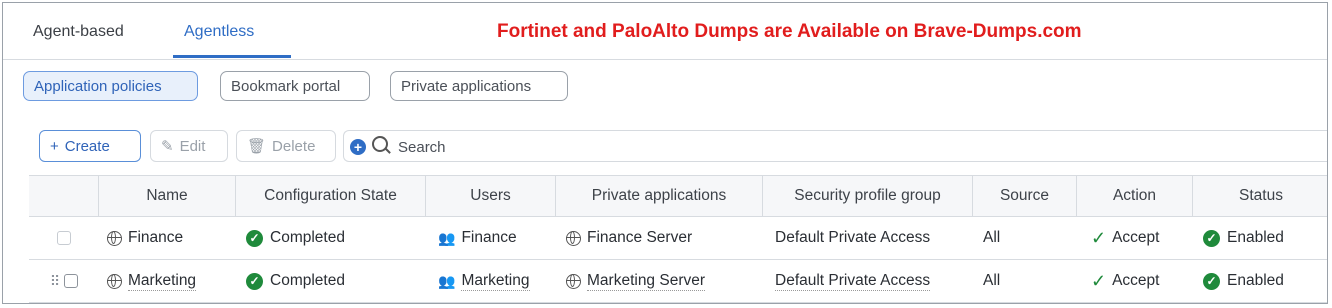 The height and width of the screenshot is (308, 1332). I want to click on policy-name: Marketing, so click(162, 281).